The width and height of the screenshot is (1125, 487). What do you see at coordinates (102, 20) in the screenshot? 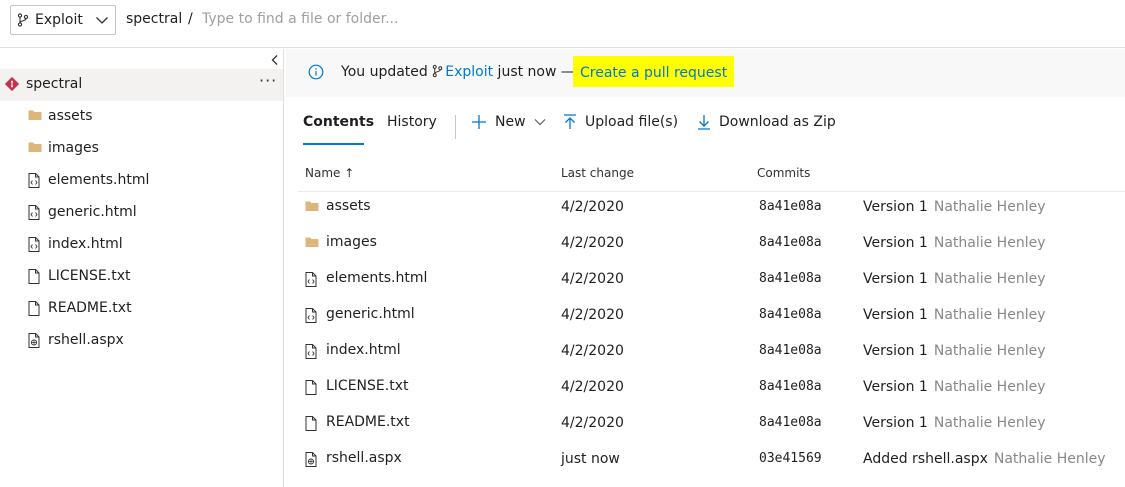
I see `chevron-down-icon` at bounding box center [102, 20].